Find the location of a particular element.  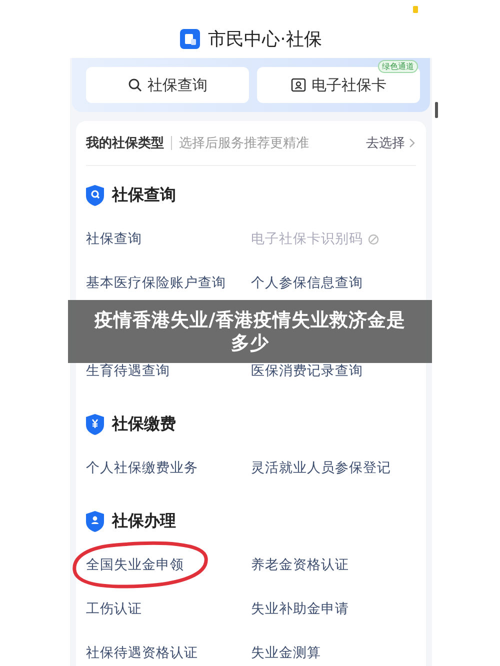

section-title: 社保办理 is located at coordinates (144, 521).